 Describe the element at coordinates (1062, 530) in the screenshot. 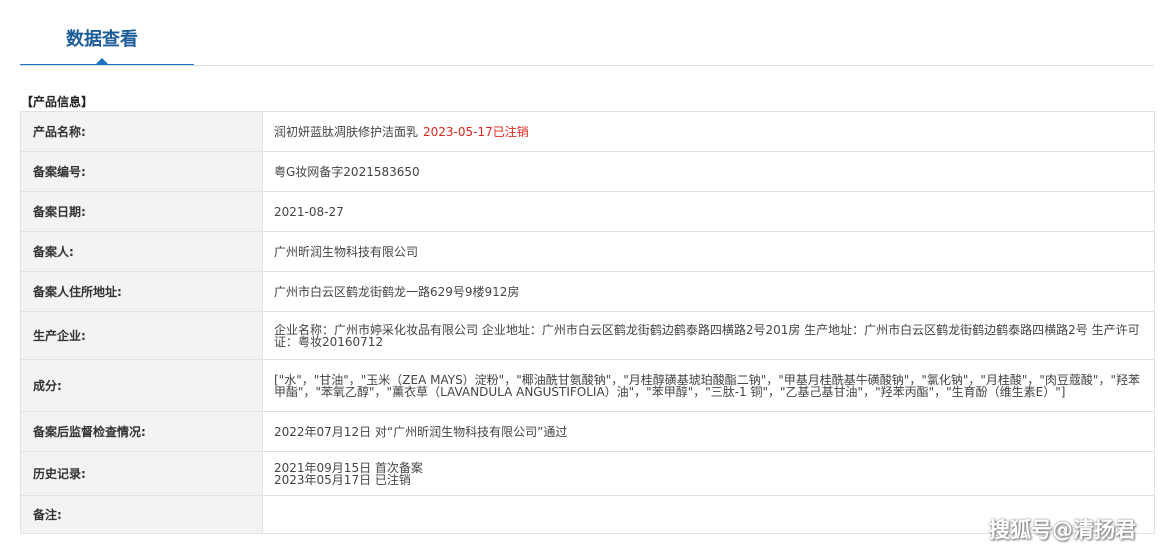

I see `watermark: 搜狐号@清扬君` at that location.